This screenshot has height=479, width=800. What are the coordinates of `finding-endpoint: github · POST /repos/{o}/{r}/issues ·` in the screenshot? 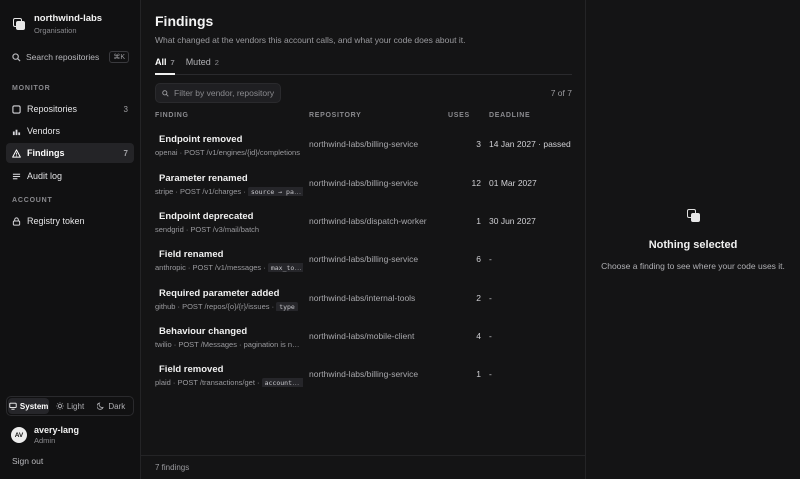 It's located at (215, 306).